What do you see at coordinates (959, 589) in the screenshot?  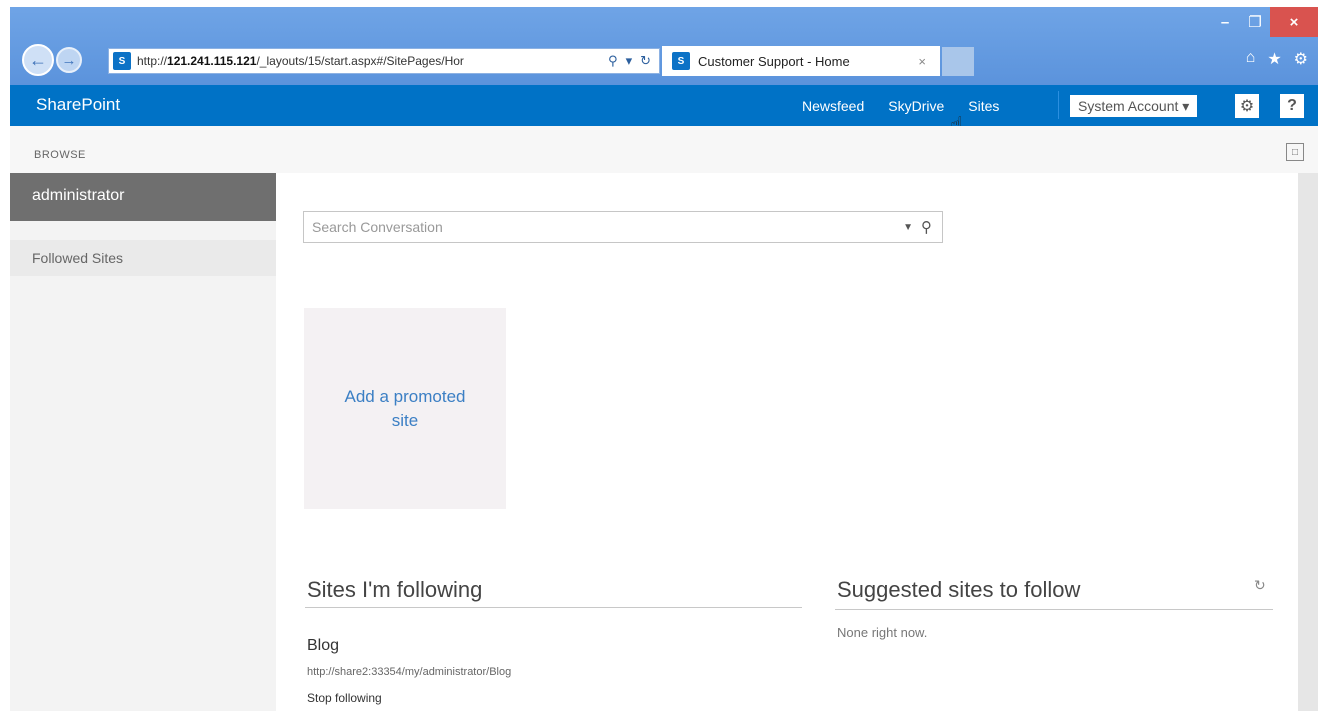 I see `suggested-sites-heading: Suggested sites to follow` at bounding box center [959, 589].